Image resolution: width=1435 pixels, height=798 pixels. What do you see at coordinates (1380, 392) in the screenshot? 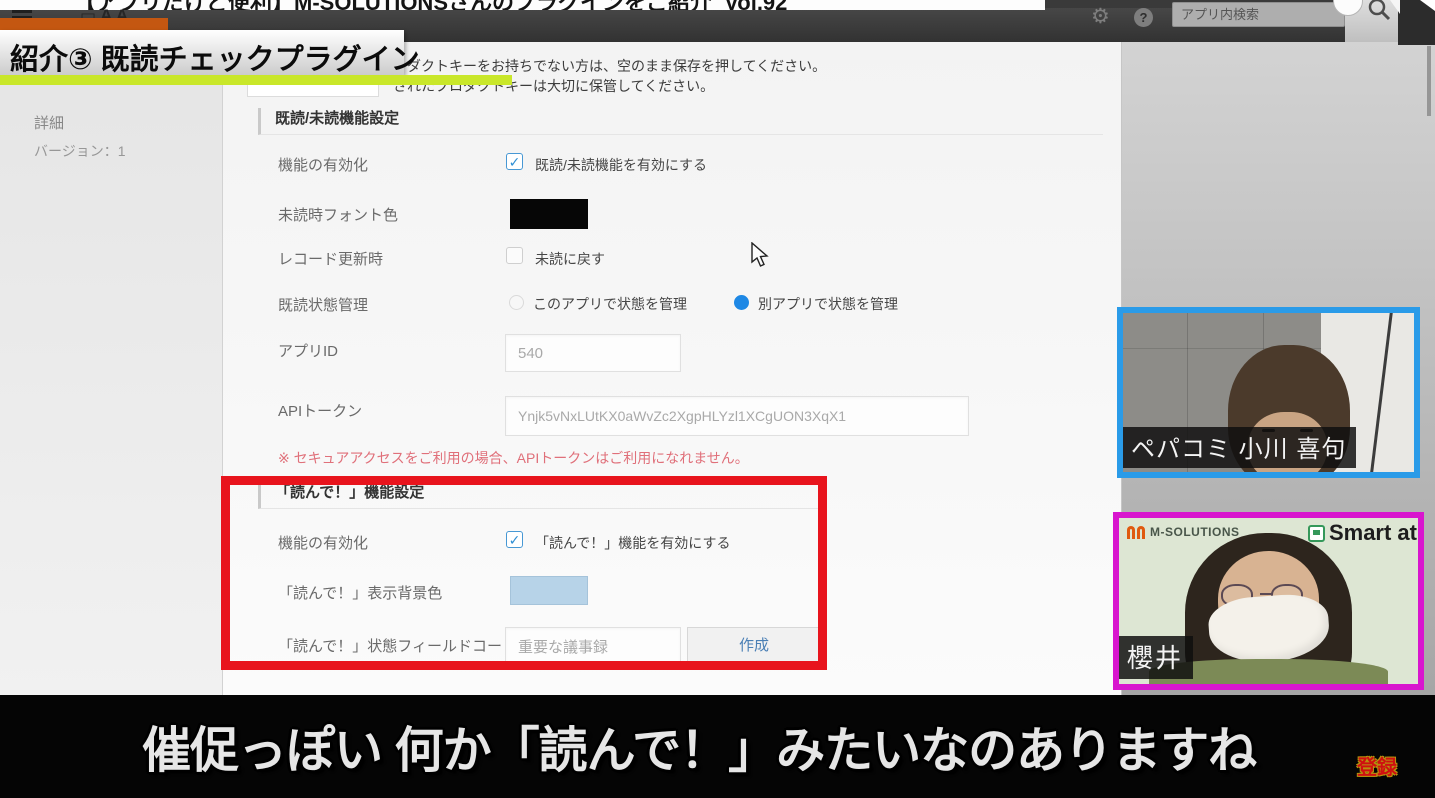
I see `wall-edge` at bounding box center [1380, 392].